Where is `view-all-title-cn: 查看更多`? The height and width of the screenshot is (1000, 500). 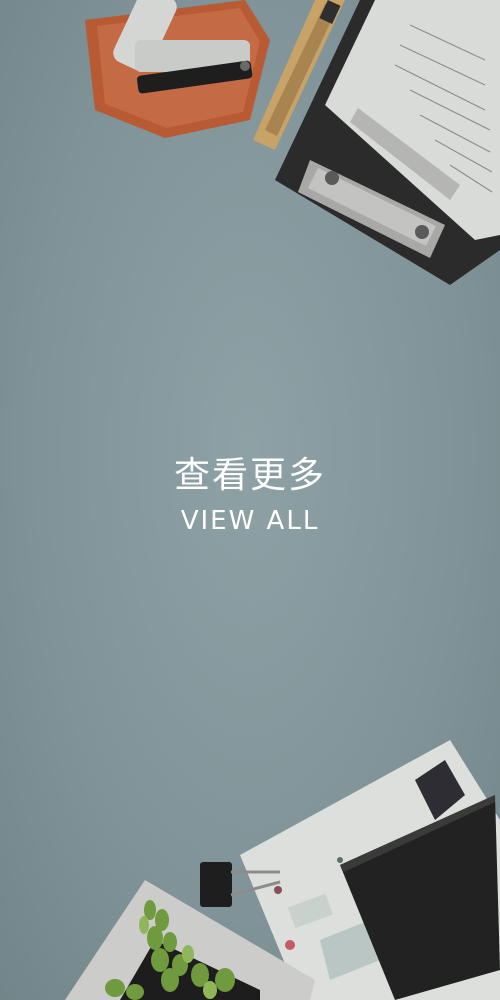
view-all-title-cn: 查看更多 is located at coordinates (249, 475).